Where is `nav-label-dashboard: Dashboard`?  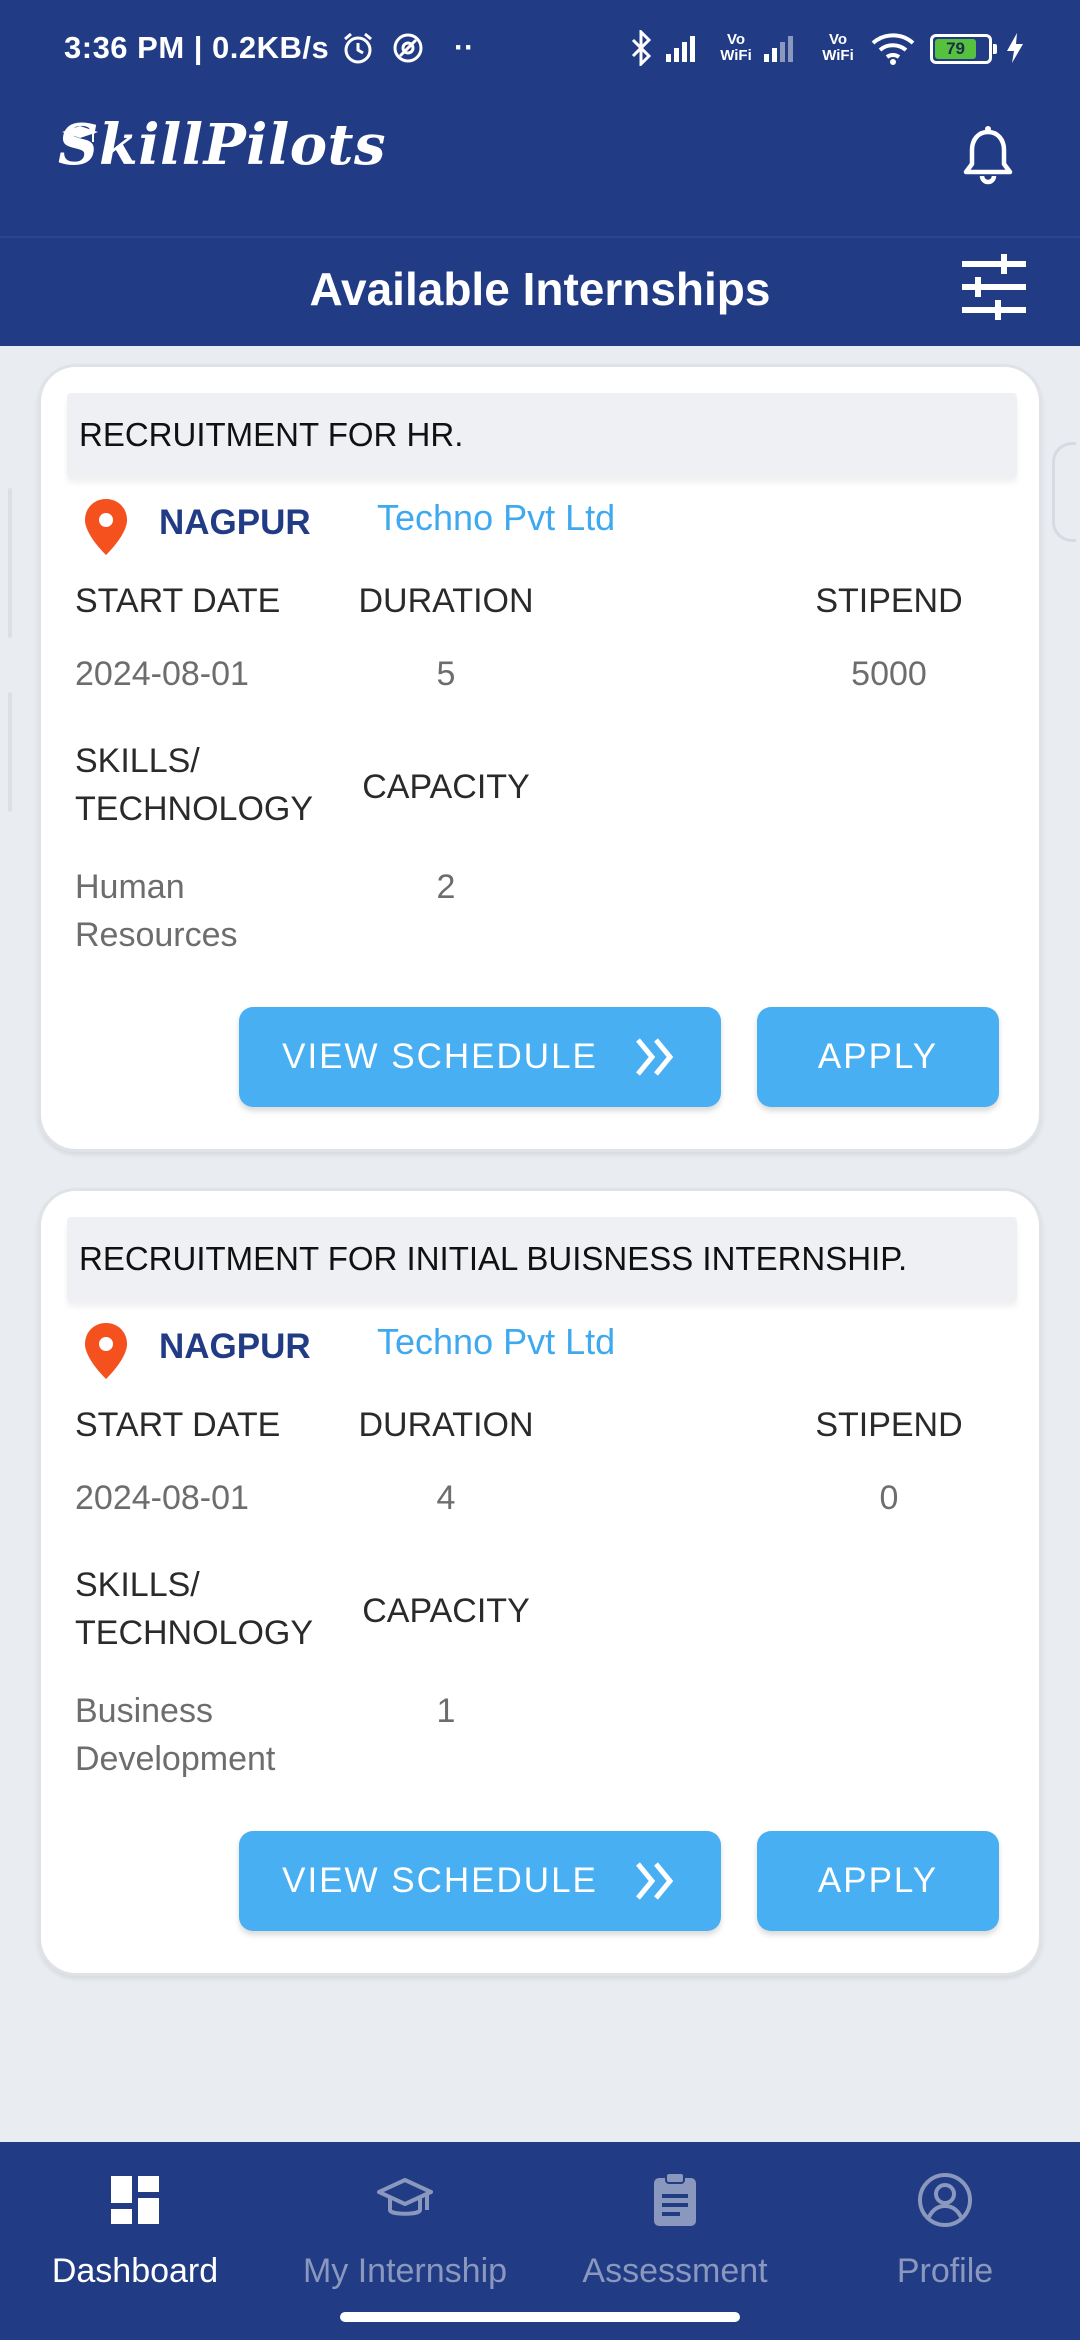 nav-label-dashboard: Dashboard is located at coordinates (135, 2271).